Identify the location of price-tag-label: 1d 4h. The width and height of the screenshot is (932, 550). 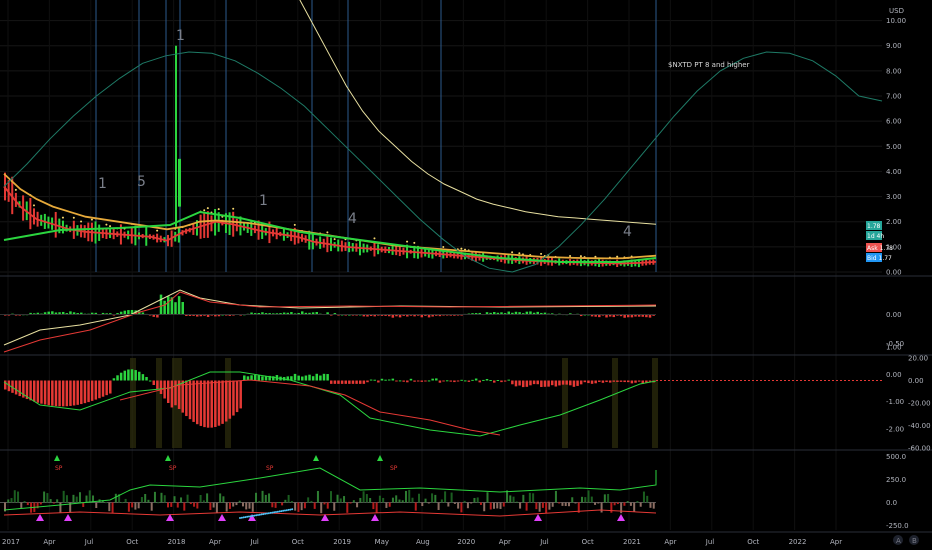
(875, 236).